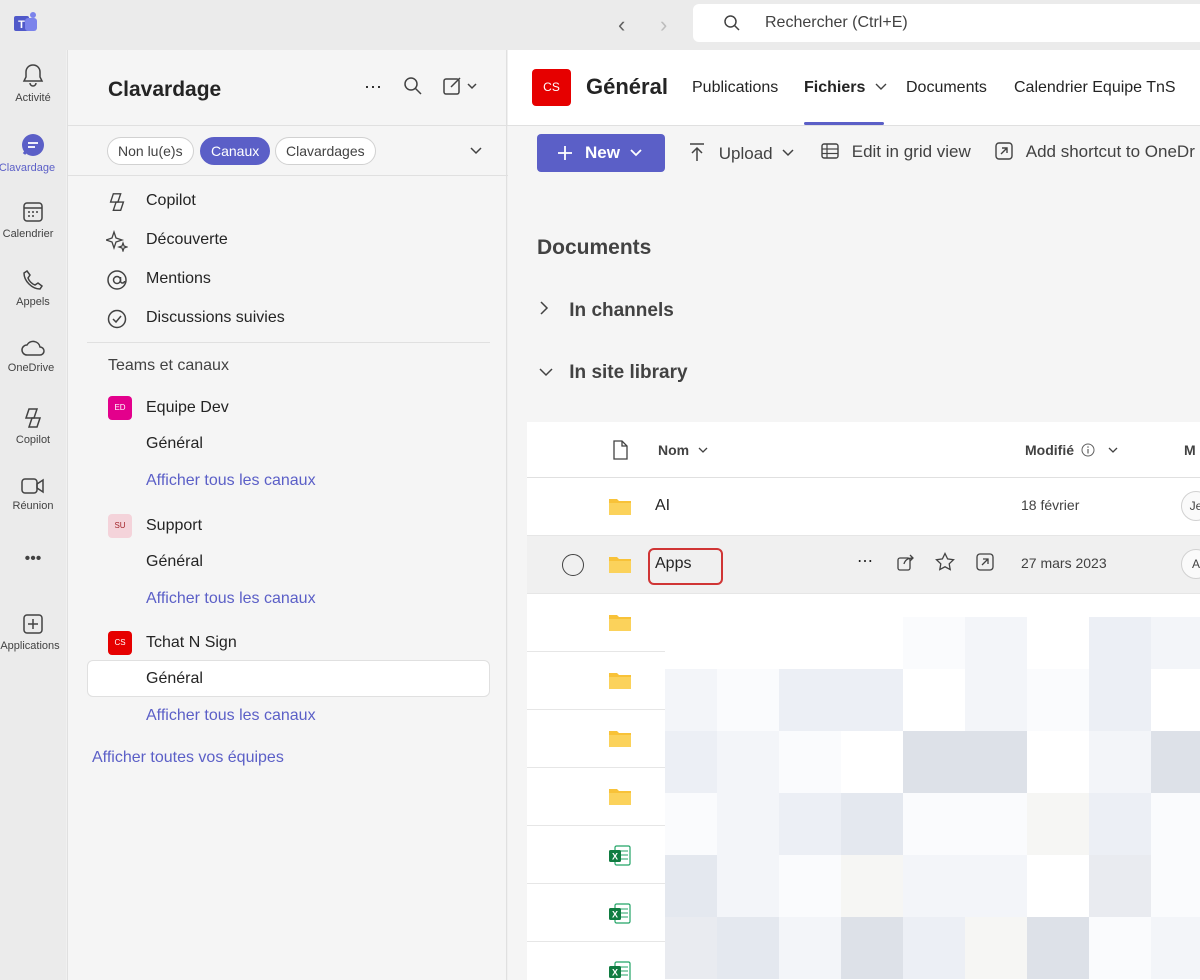 The height and width of the screenshot is (980, 1200). I want to click on rail-label: Copilot, so click(33, 440).